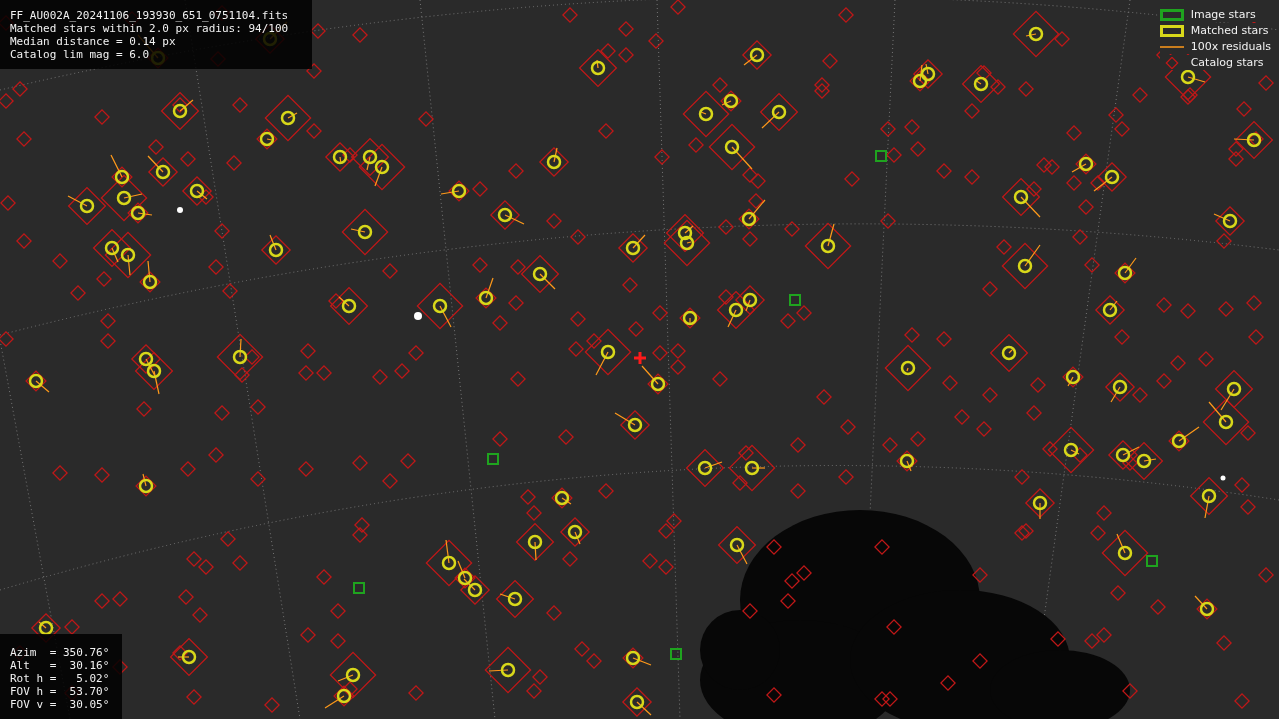 The image size is (1279, 719). Describe the element at coordinates (60, 704) in the screenshot. I see `pointing-line: FOV v = 30.05°` at that location.